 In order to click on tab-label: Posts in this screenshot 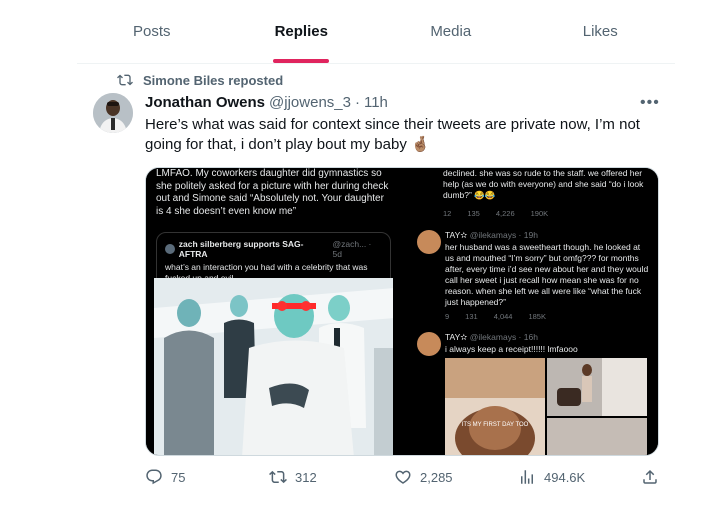, I will do `click(151, 31)`.